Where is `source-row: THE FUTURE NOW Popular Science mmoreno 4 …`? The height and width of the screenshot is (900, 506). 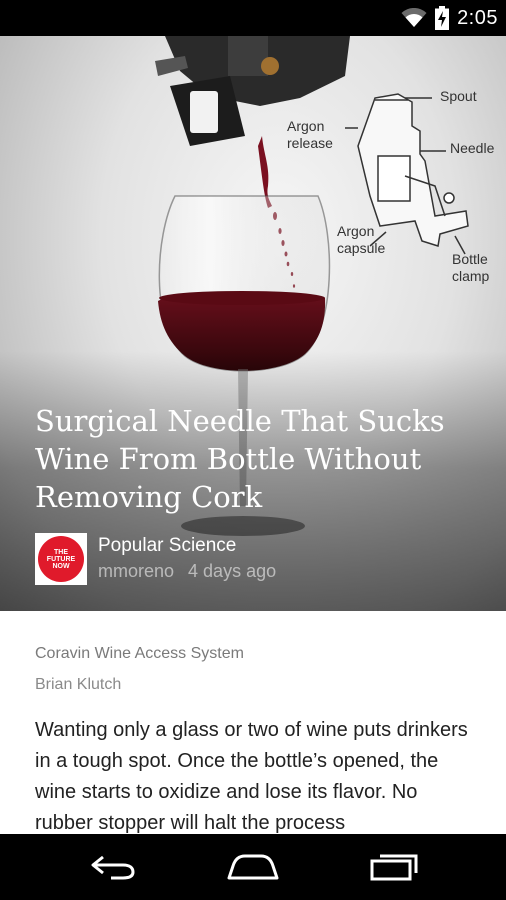 source-row: THE FUTURE NOW Popular Science mmoreno 4 … is located at coordinates (162, 559).